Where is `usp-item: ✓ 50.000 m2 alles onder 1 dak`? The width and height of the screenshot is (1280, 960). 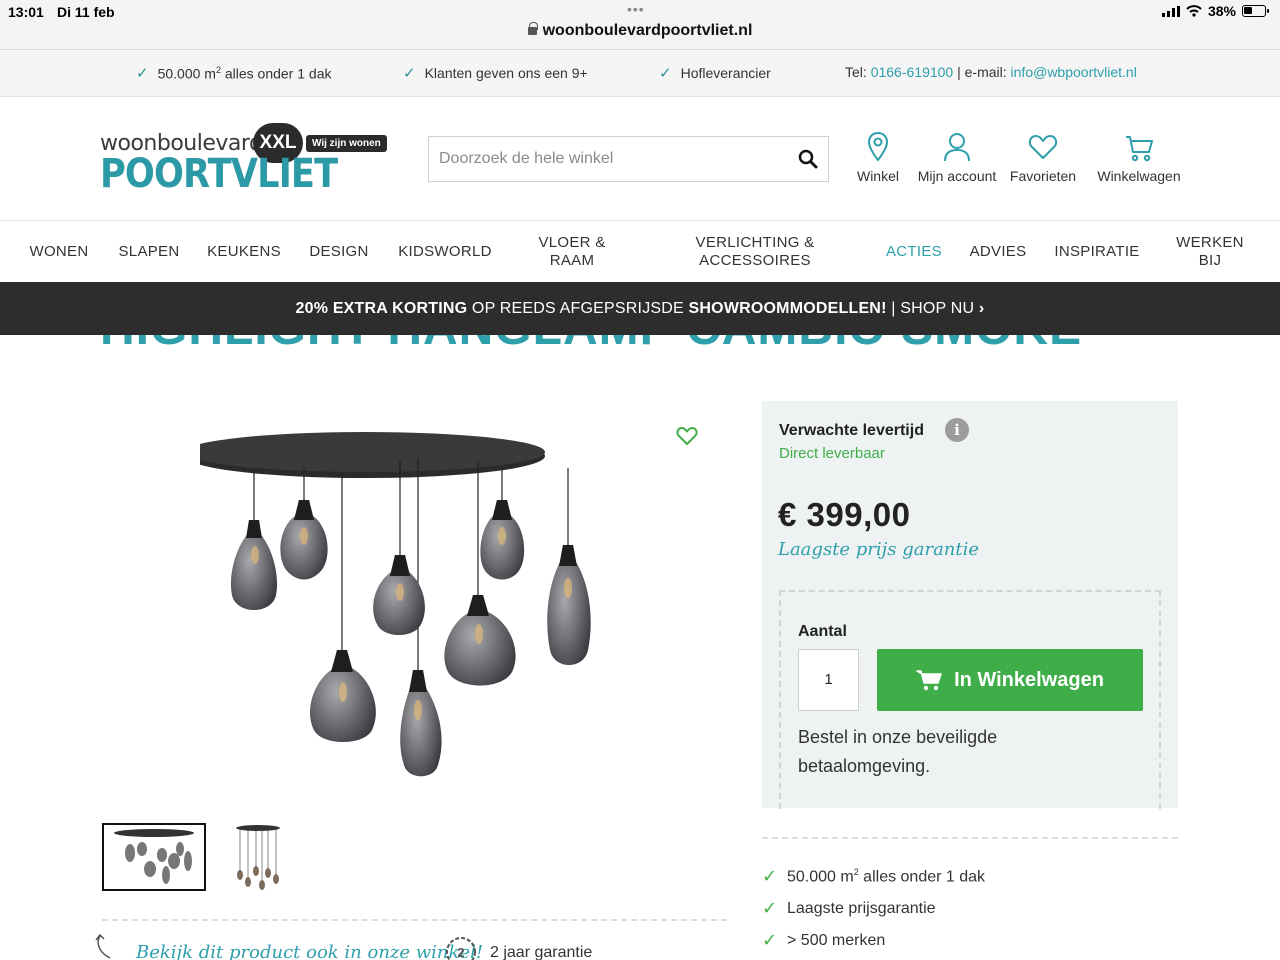 usp-item: ✓ 50.000 m2 alles onder 1 dak is located at coordinates (234, 73).